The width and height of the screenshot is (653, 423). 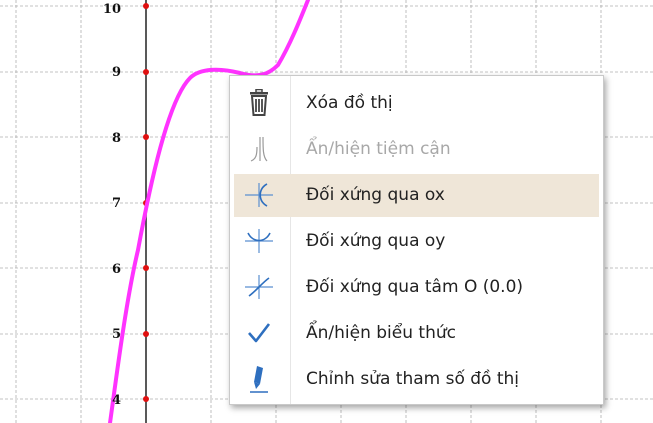 I want to click on menu-item-label: Đối xứng qua oy, so click(x=376, y=241).